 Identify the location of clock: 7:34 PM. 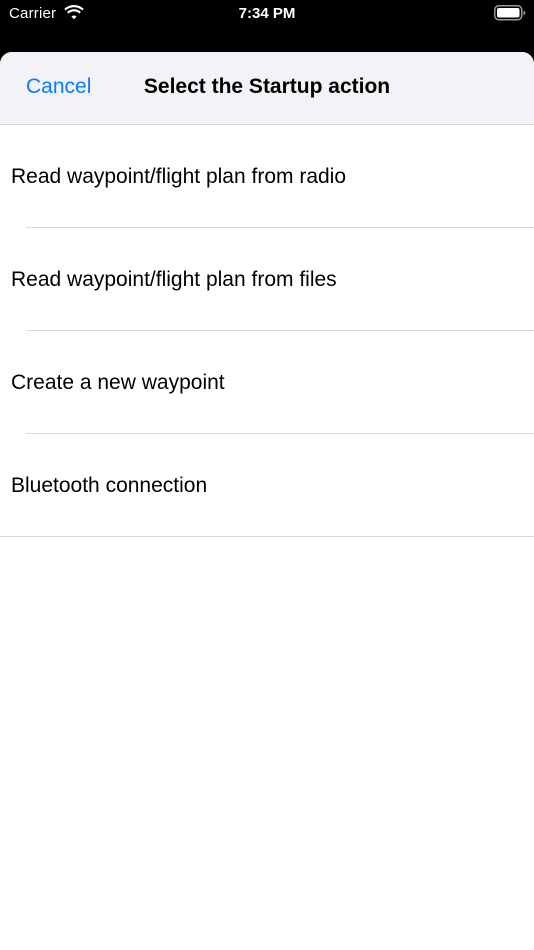
(267, 13).